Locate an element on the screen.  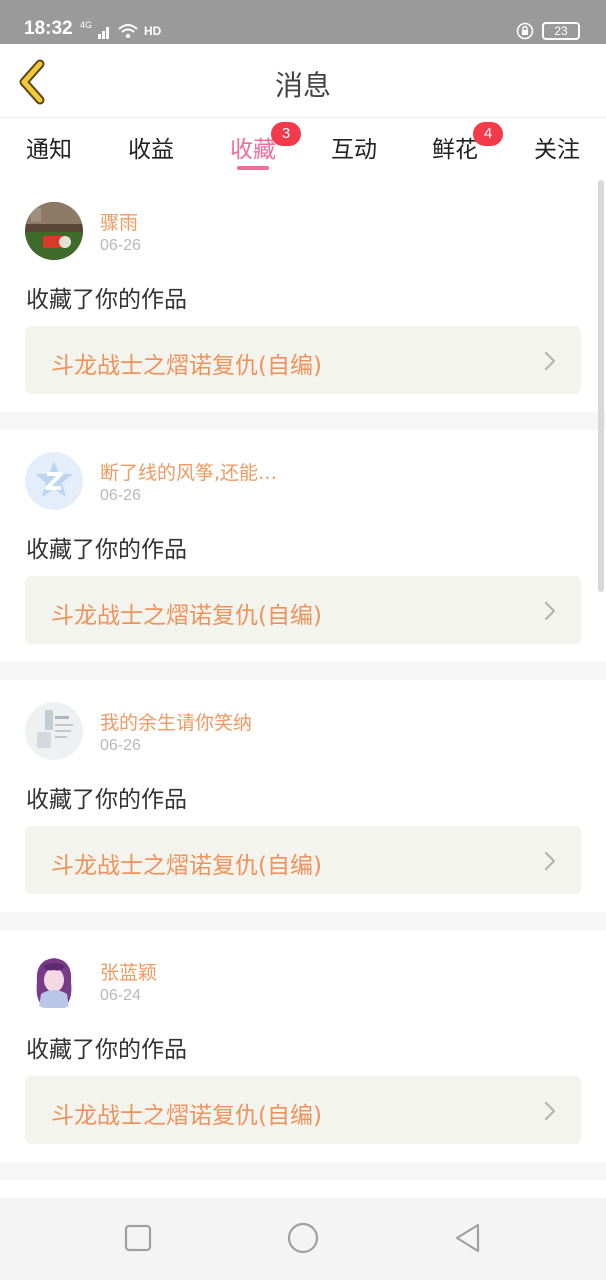
tab-following: 关注 is located at coordinates (557, 147).